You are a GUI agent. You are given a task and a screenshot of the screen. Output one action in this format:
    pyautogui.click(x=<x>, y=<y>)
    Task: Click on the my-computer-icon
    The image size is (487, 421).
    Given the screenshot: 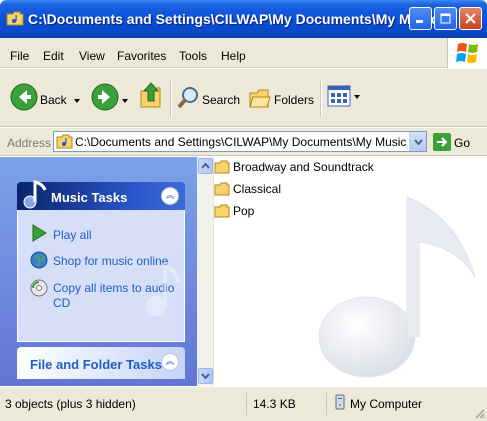 What is the action you would take?
    pyautogui.click(x=340, y=402)
    